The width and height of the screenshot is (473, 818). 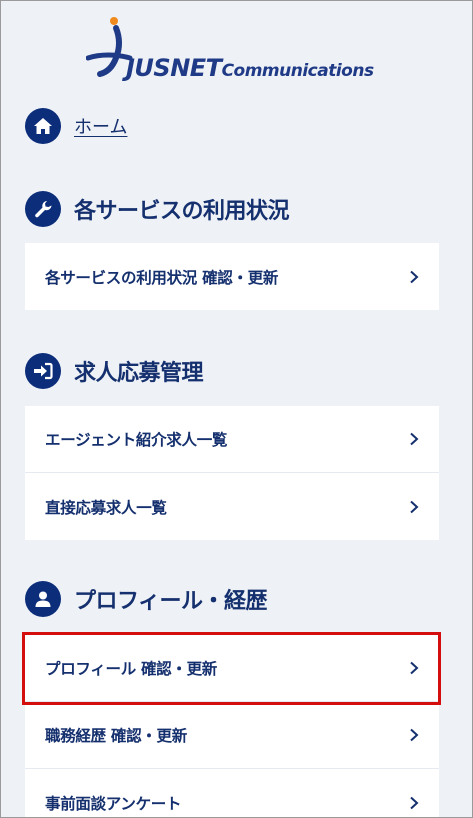 I want to click on logo-wordmark: JUSNETCommunications, so click(x=250, y=68).